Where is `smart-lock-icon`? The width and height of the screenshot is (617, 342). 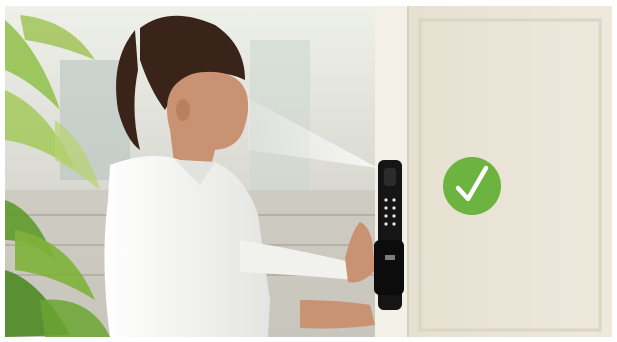
smart-lock-icon is located at coordinates (389, 235).